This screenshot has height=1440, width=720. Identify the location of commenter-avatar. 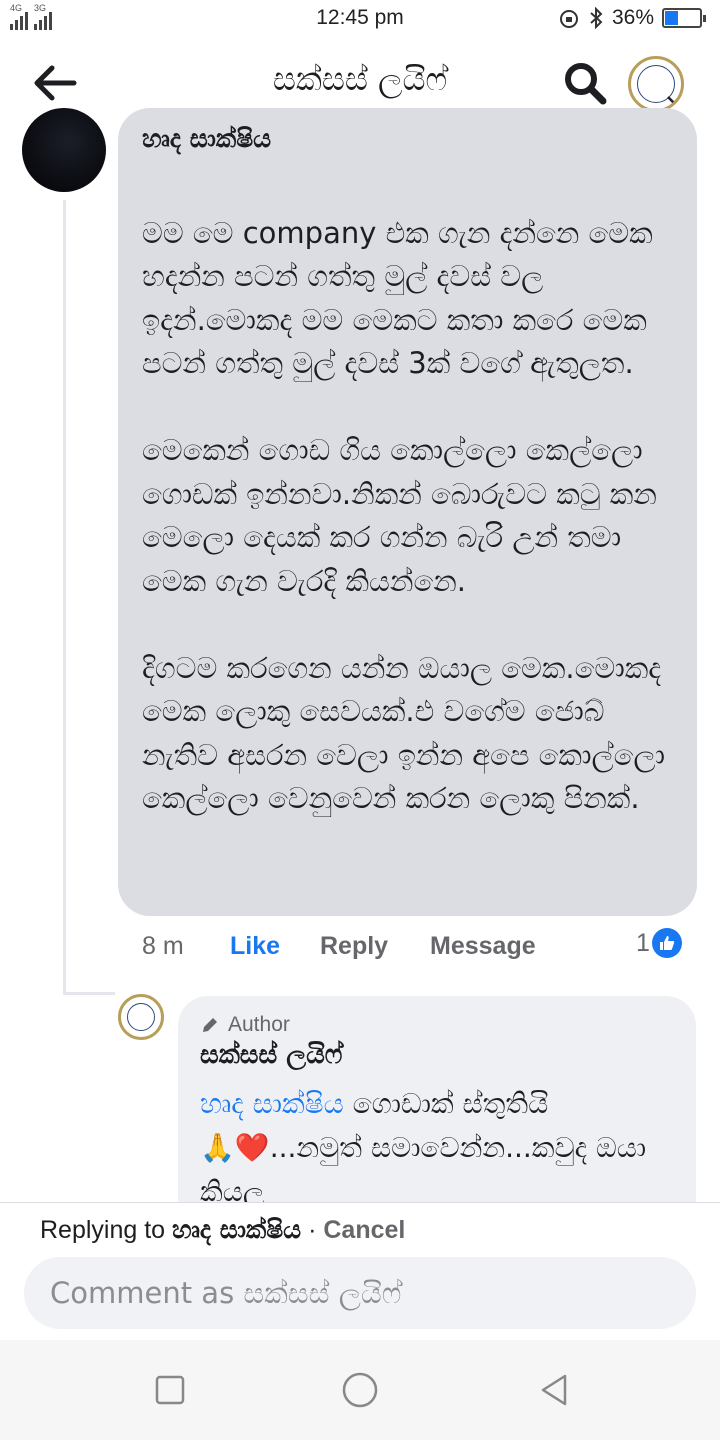
(64, 150).